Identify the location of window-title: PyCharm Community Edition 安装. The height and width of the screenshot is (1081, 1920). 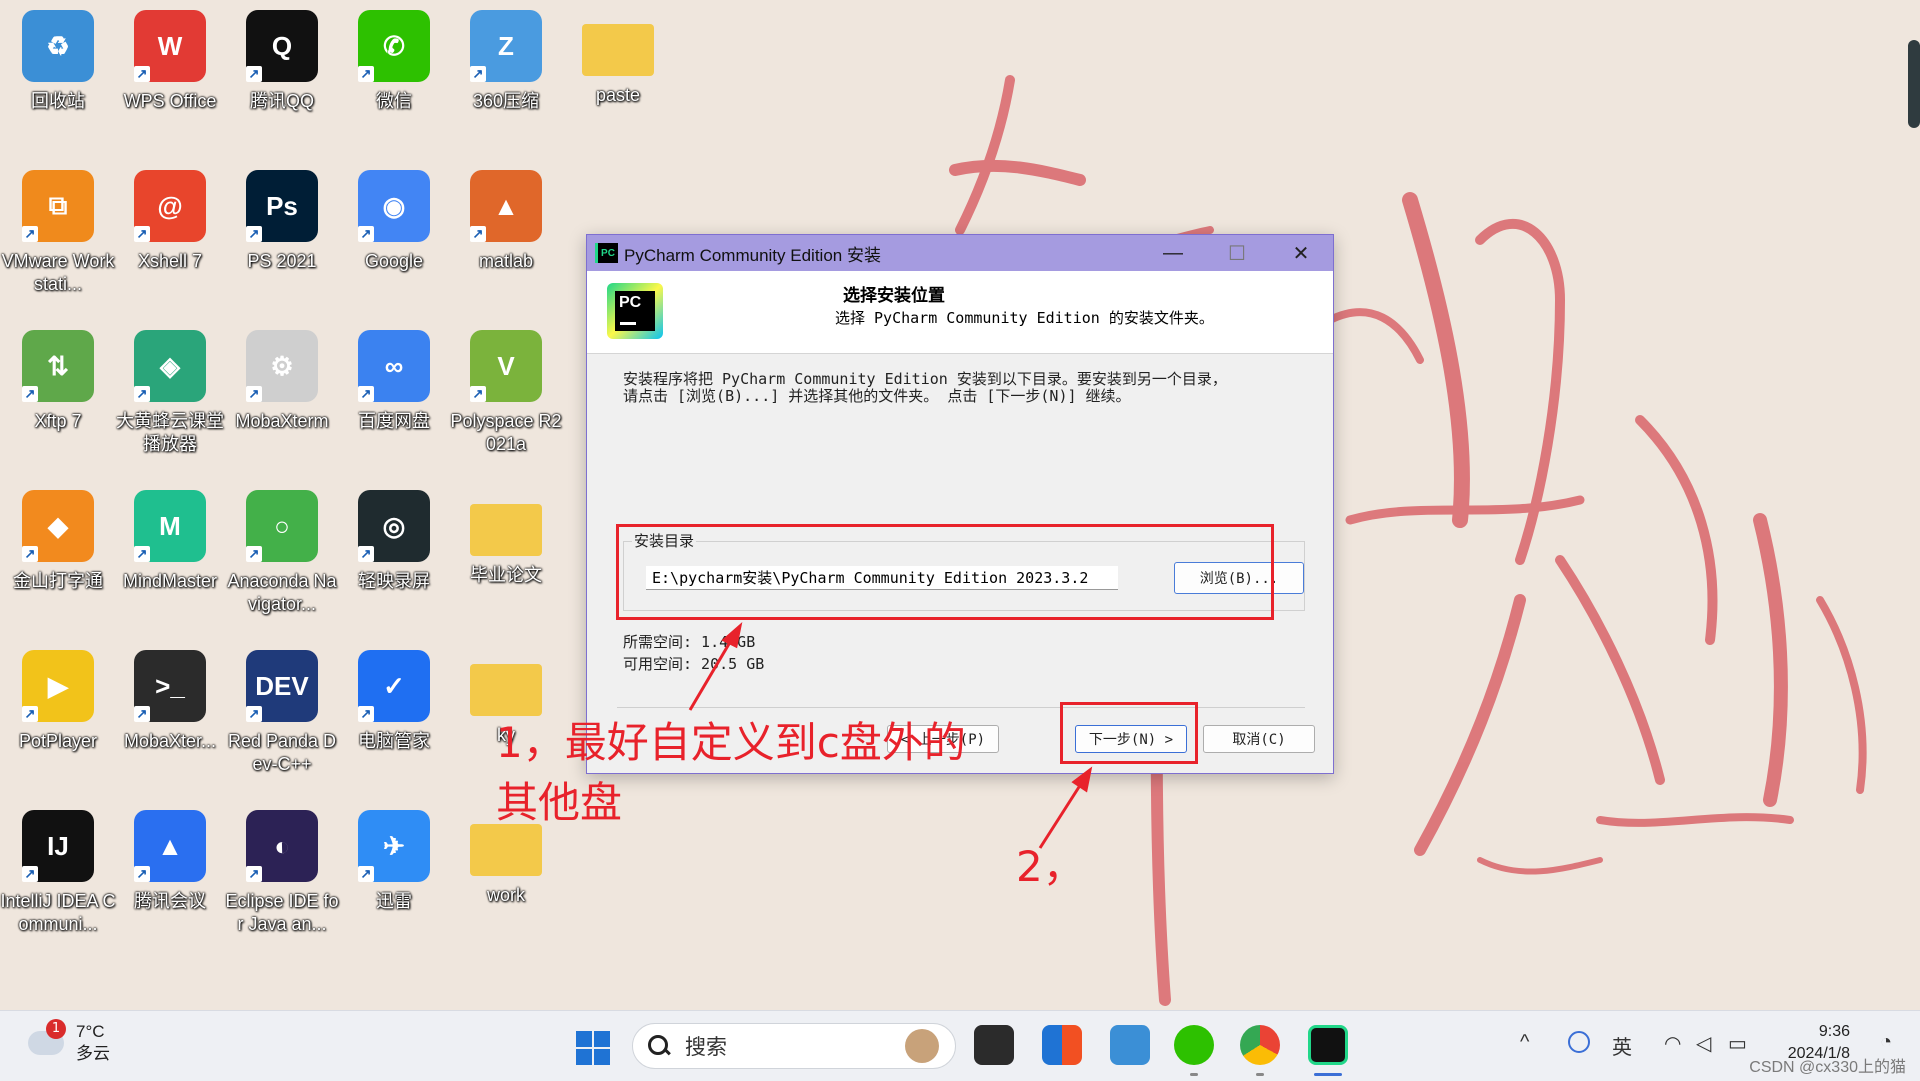
(752, 255).